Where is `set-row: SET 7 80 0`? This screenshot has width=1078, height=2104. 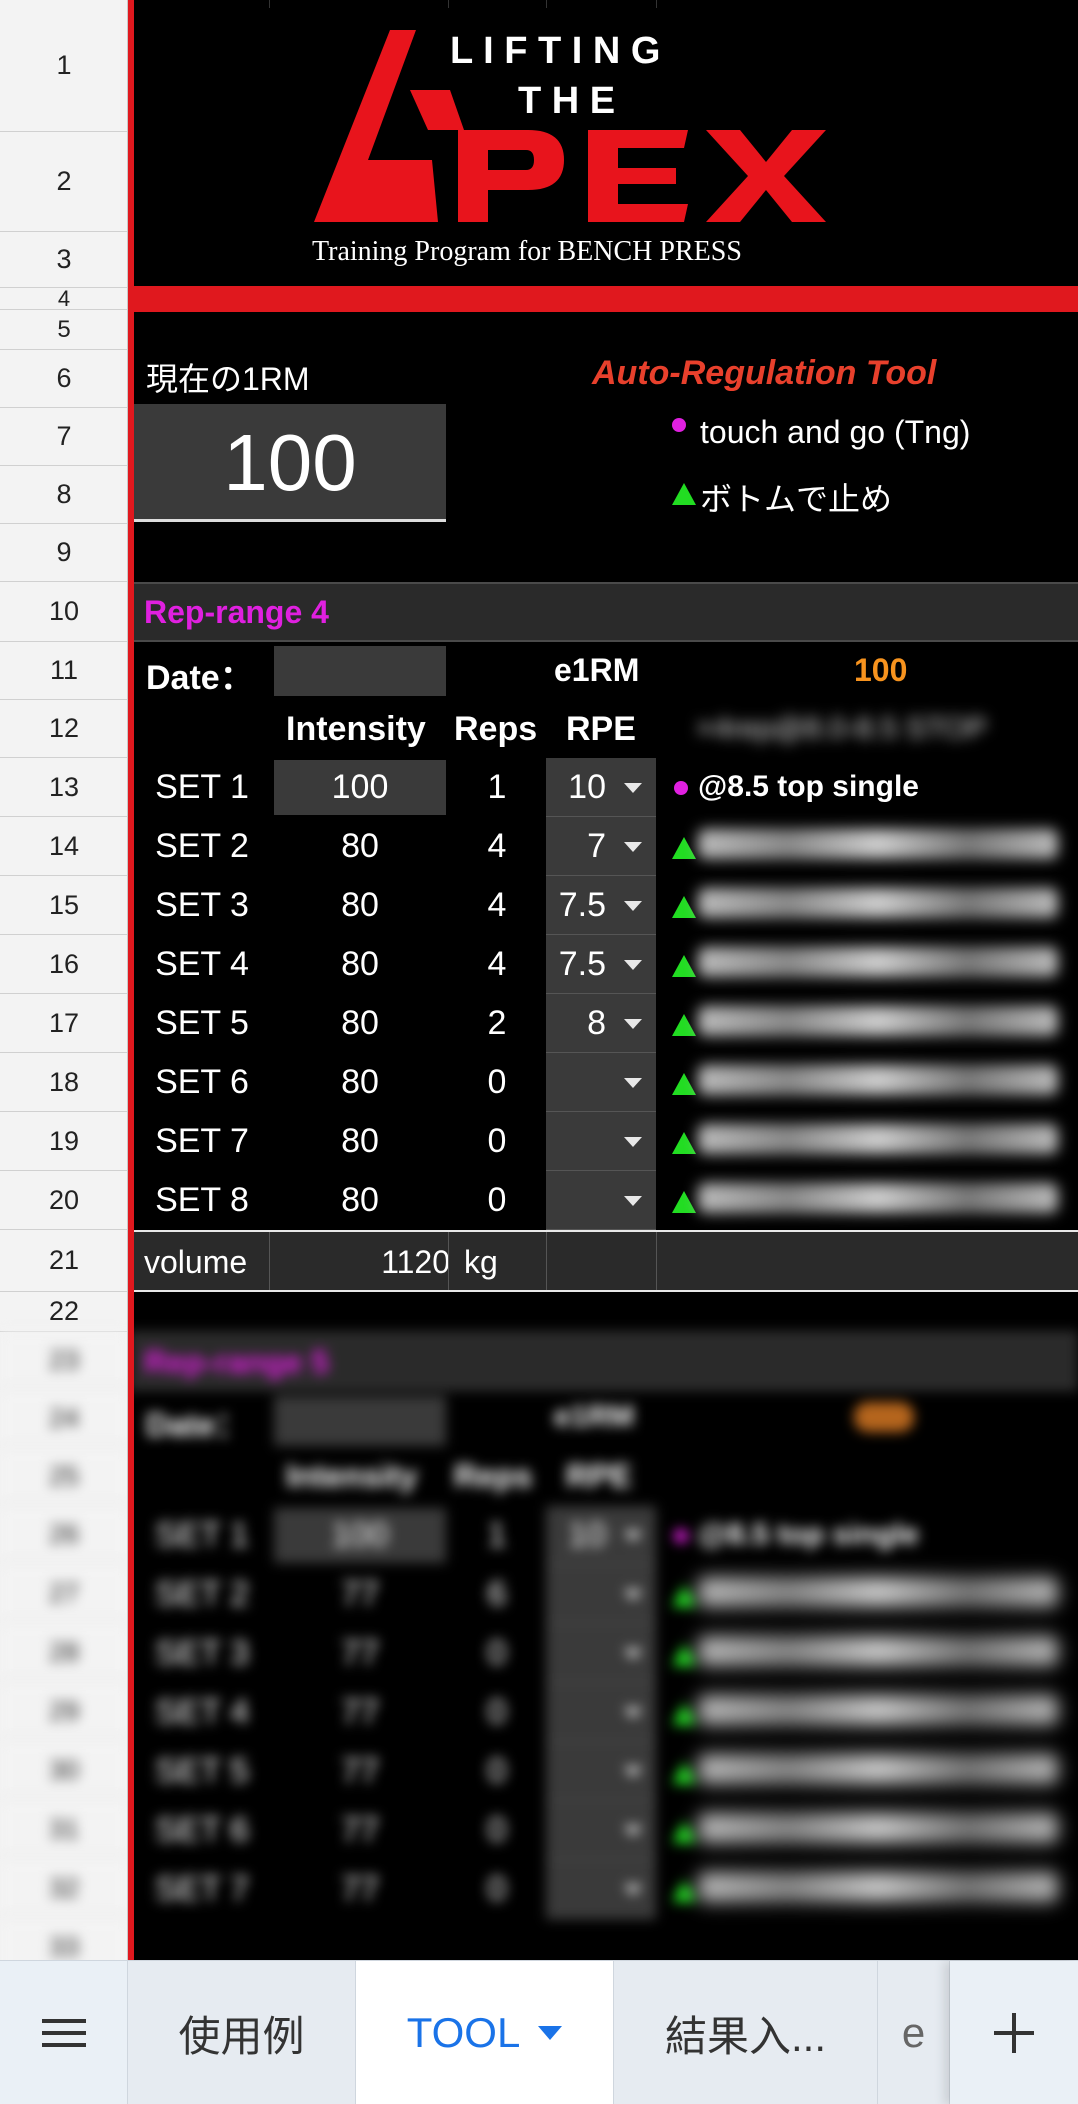
set-row: SET 7 80 0 is located at coordinates (603, 1141).